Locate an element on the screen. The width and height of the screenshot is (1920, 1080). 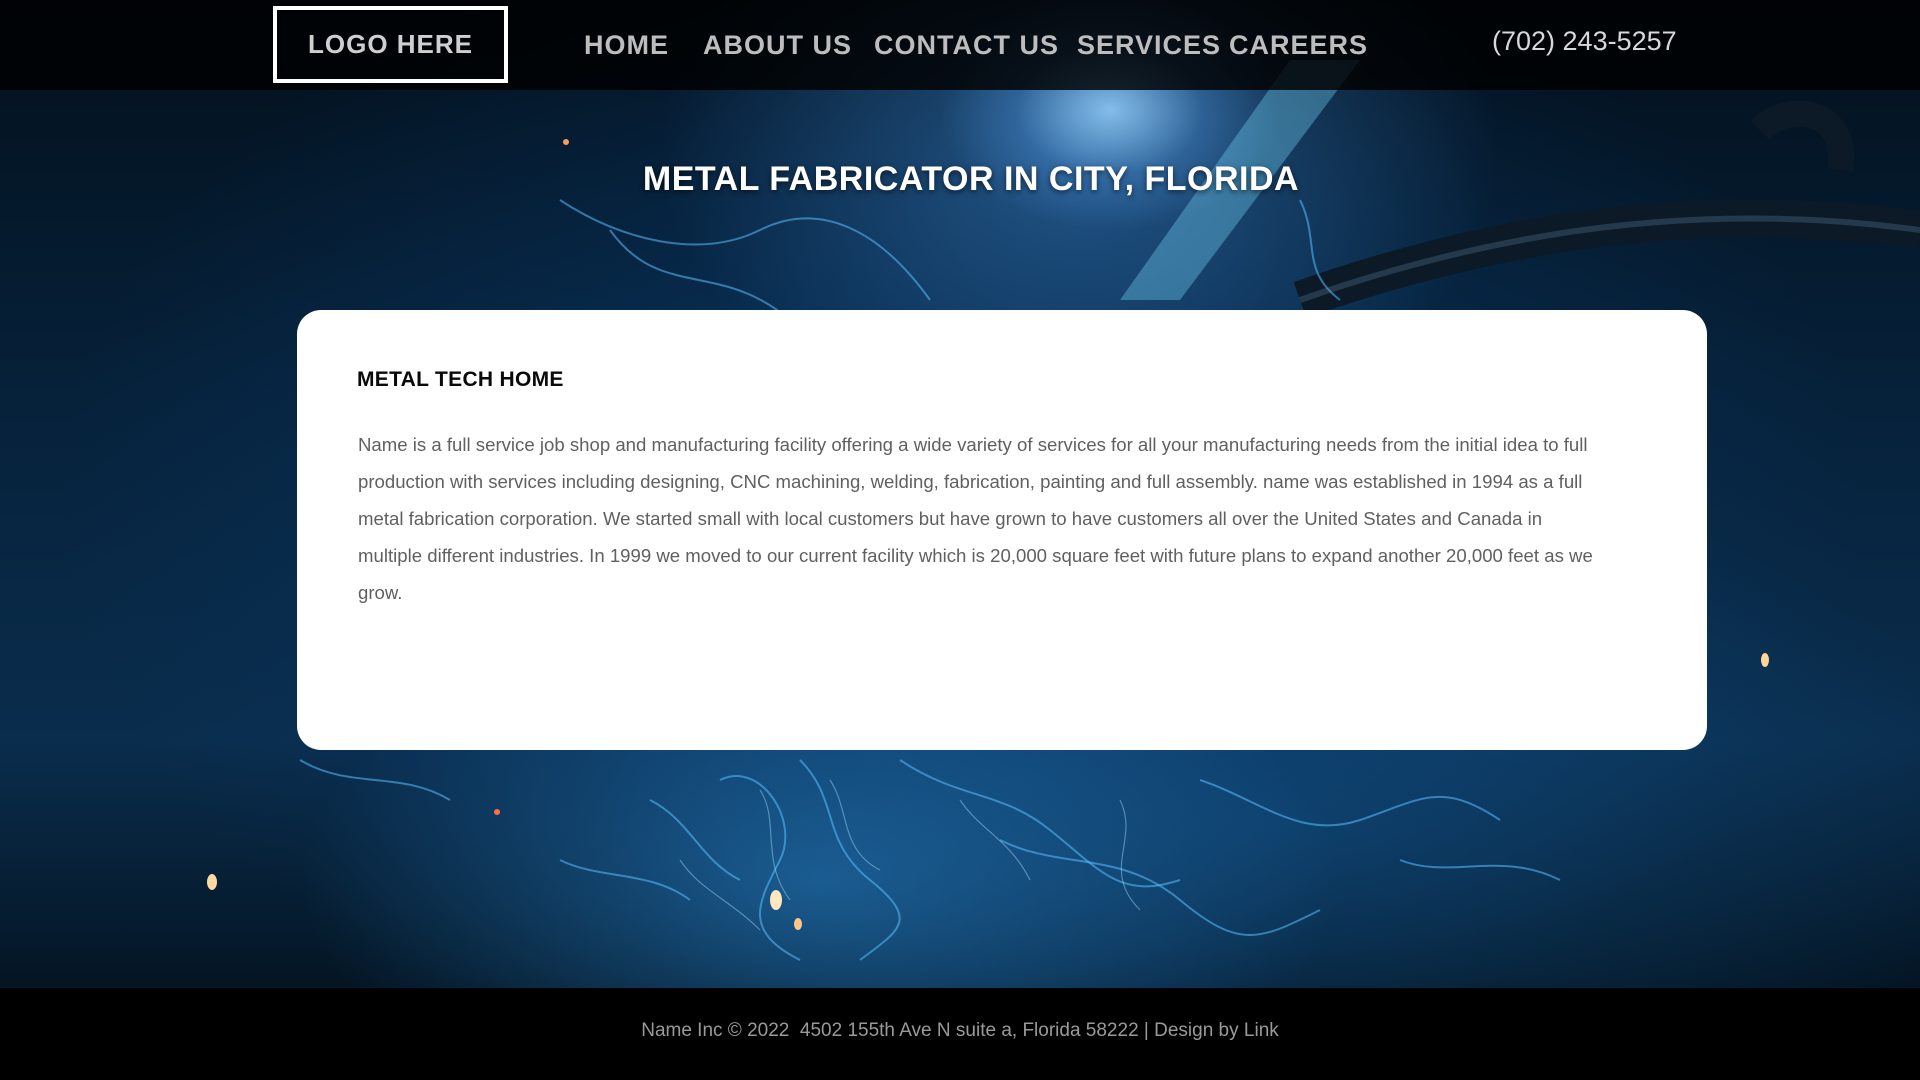
page-title: METAL FABRICATOR IN CITY, FLORIDA is located at coordinates (971, 179).